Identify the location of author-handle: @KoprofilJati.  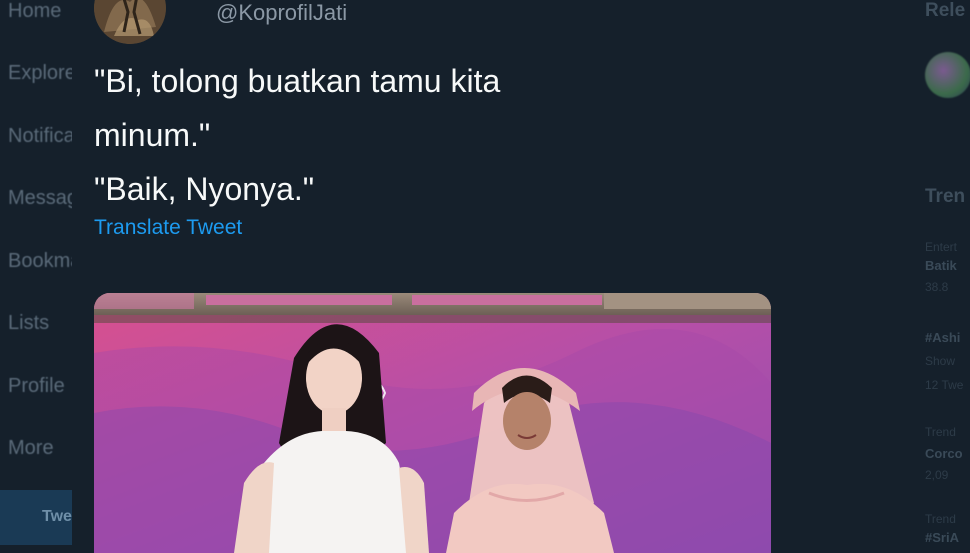
(281, 13).